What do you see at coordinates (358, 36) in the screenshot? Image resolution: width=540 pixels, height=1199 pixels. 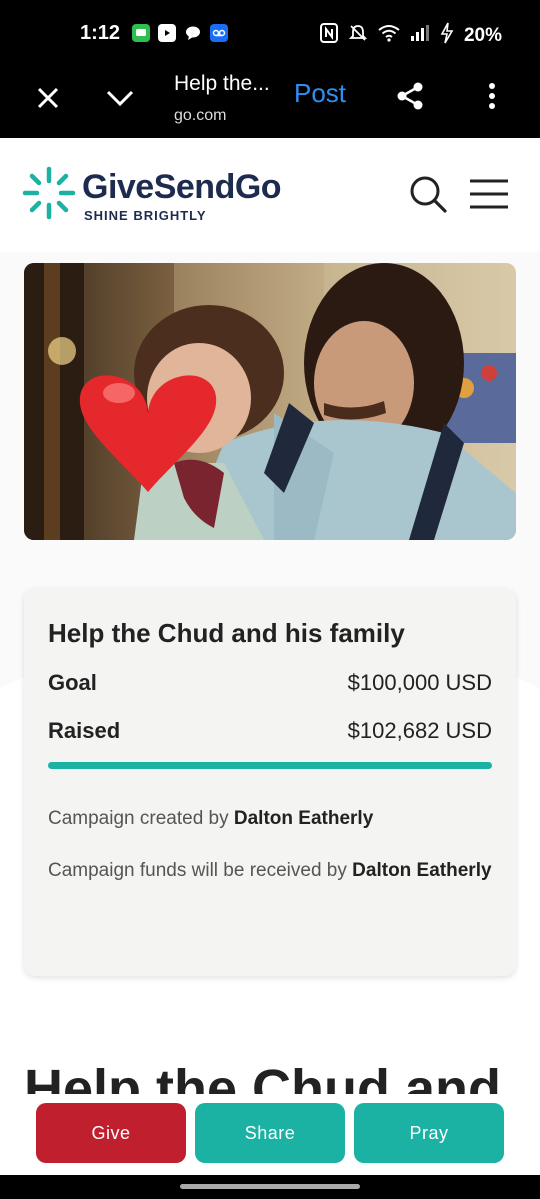 I see `mute-icon` at bounding box center [358, 36].